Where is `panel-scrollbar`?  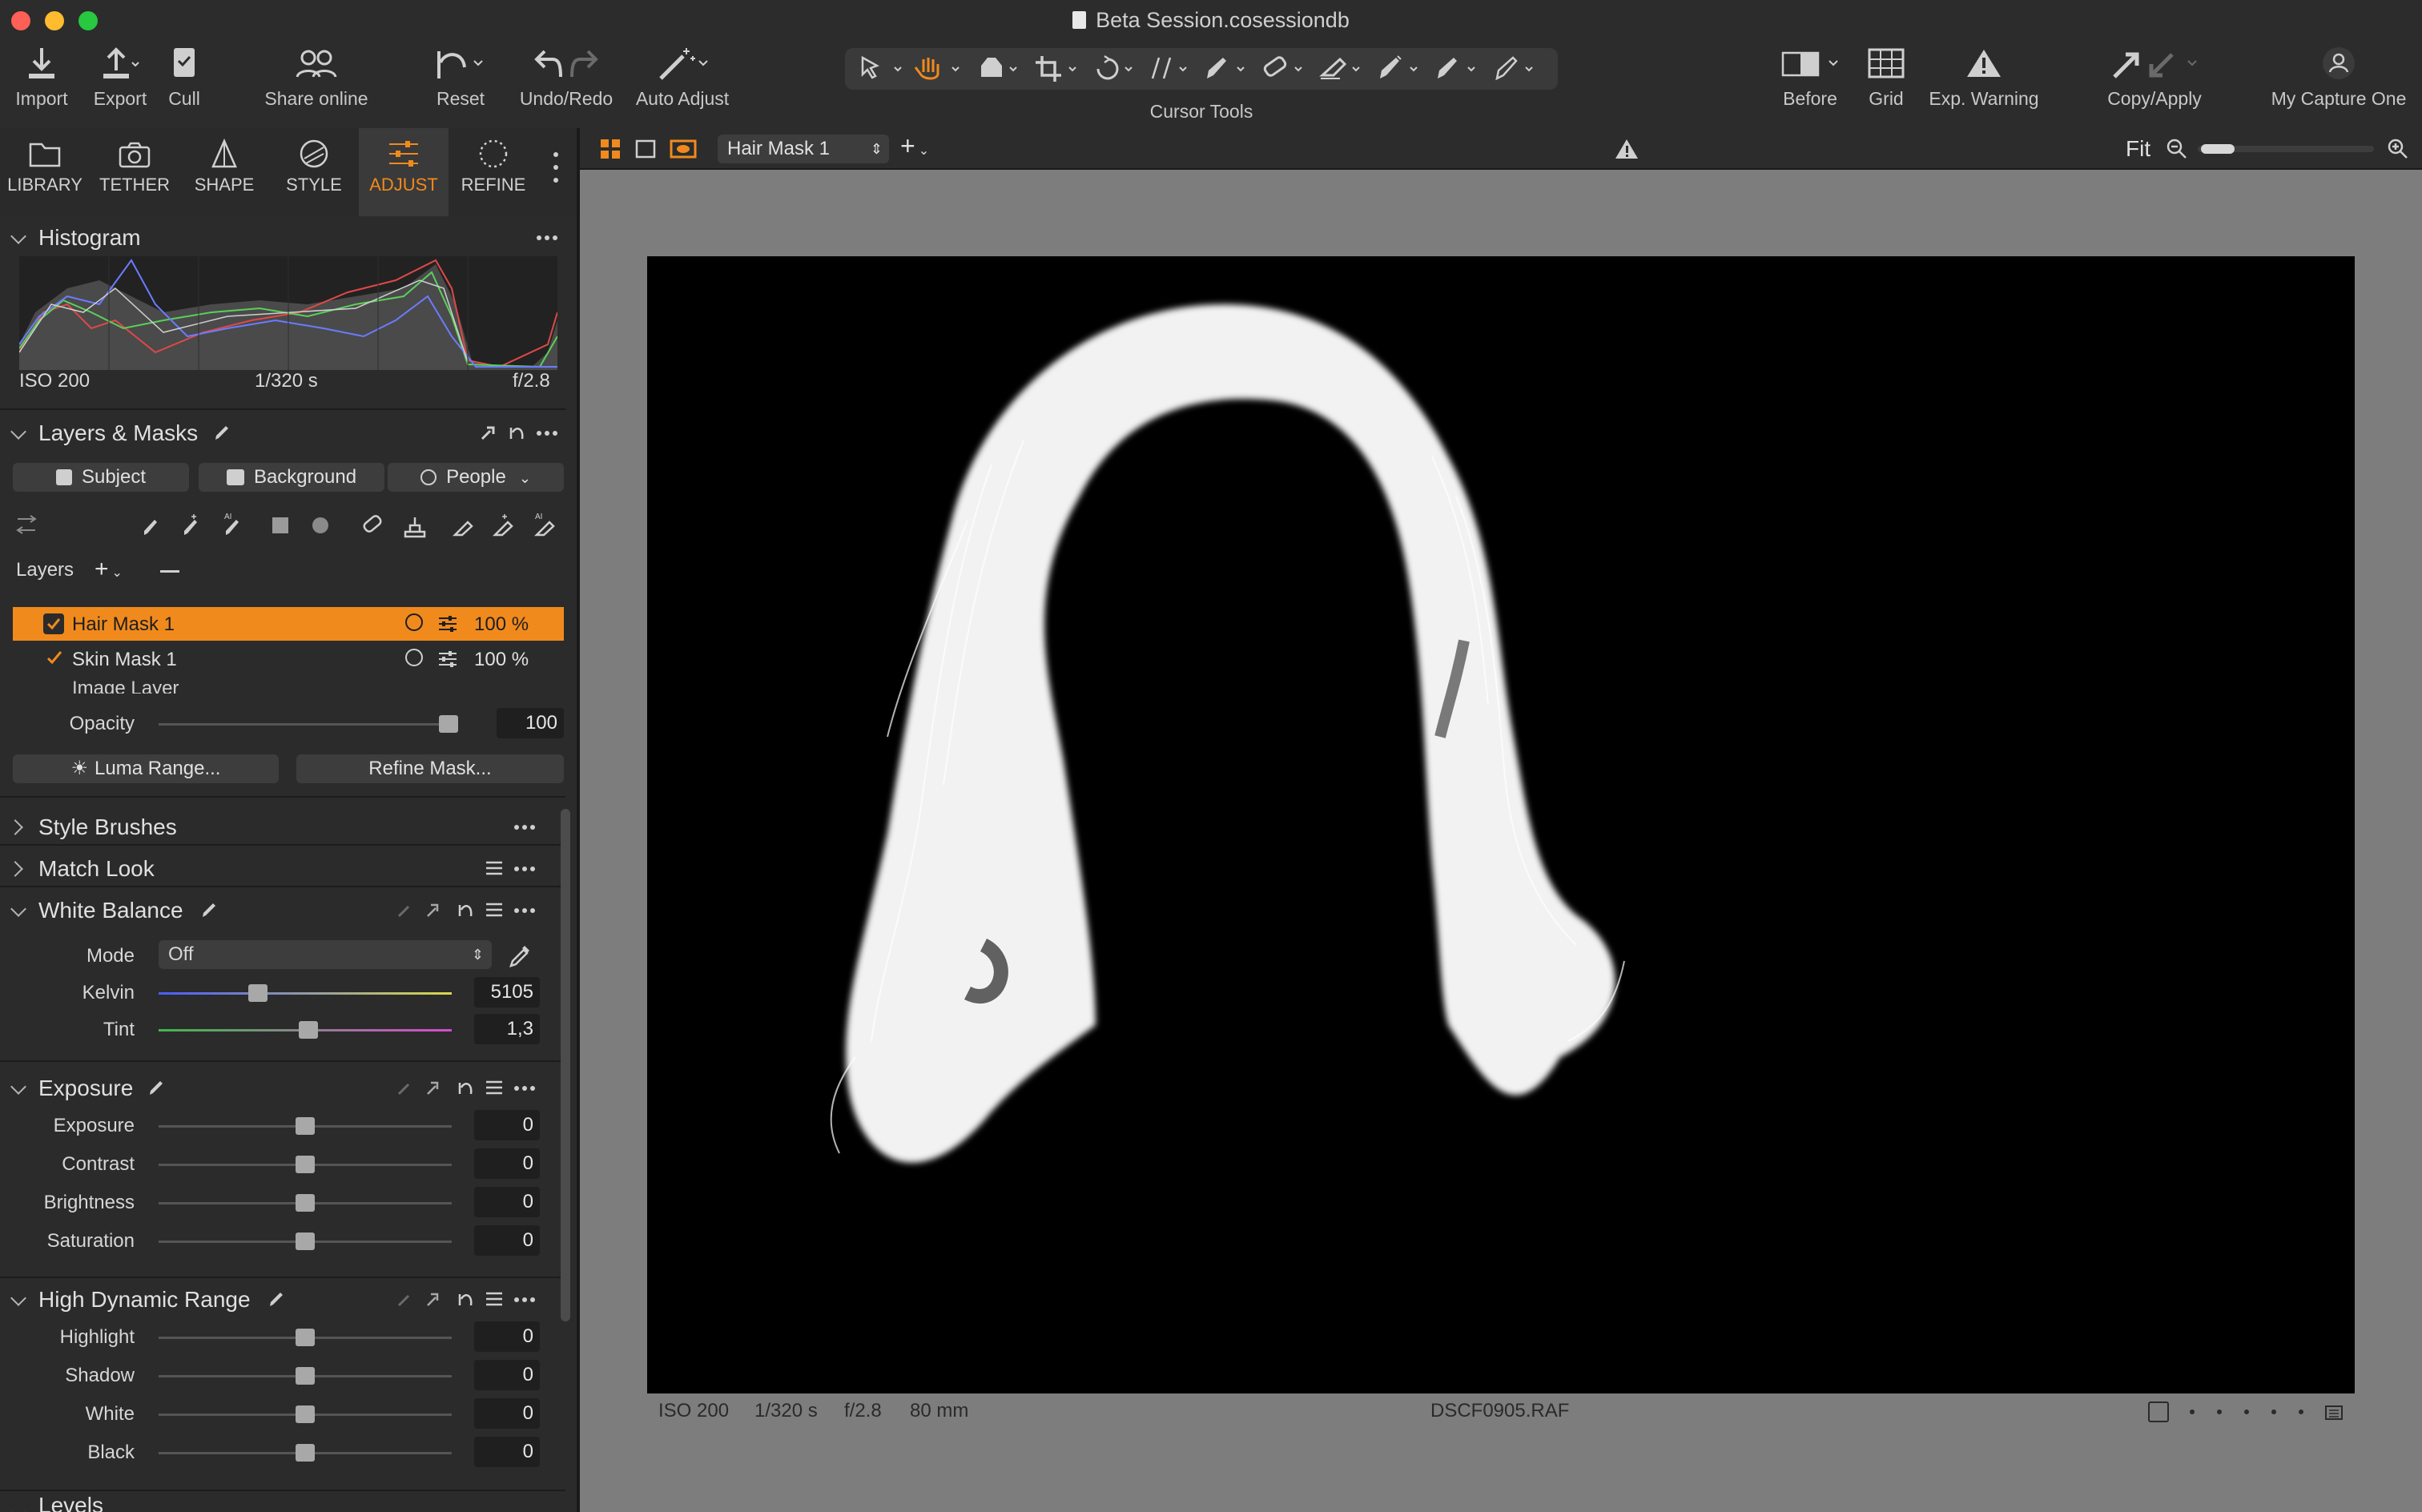 panel-scrollbar is located at coordinates (565, 1065).